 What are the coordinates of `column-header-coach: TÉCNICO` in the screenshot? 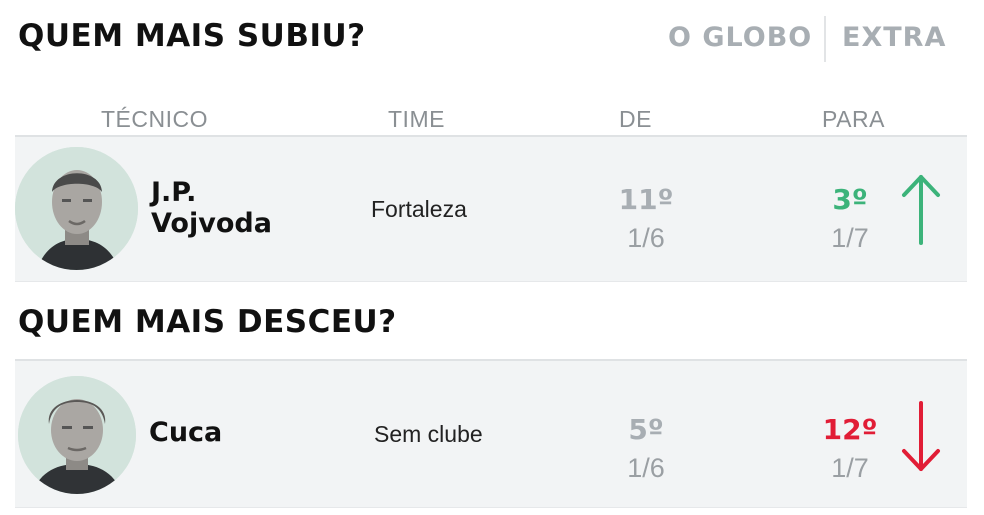 It's located at (154, 119).